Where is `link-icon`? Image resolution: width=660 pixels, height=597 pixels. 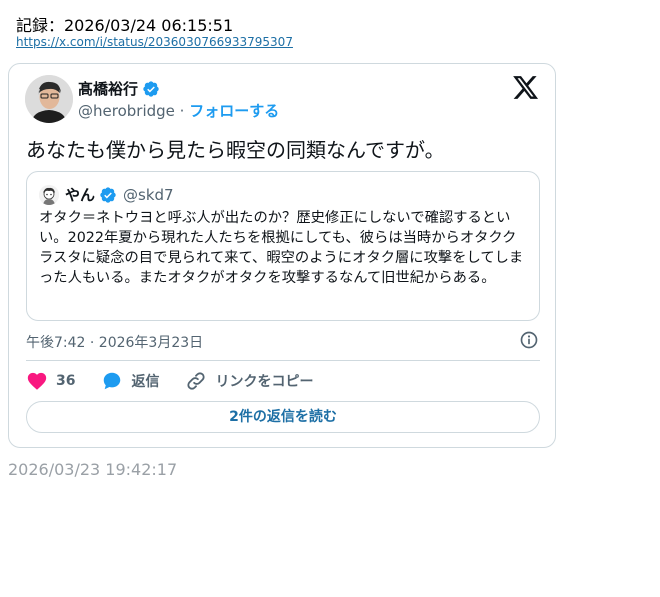
link-icon is located at coordinates (196, 381).